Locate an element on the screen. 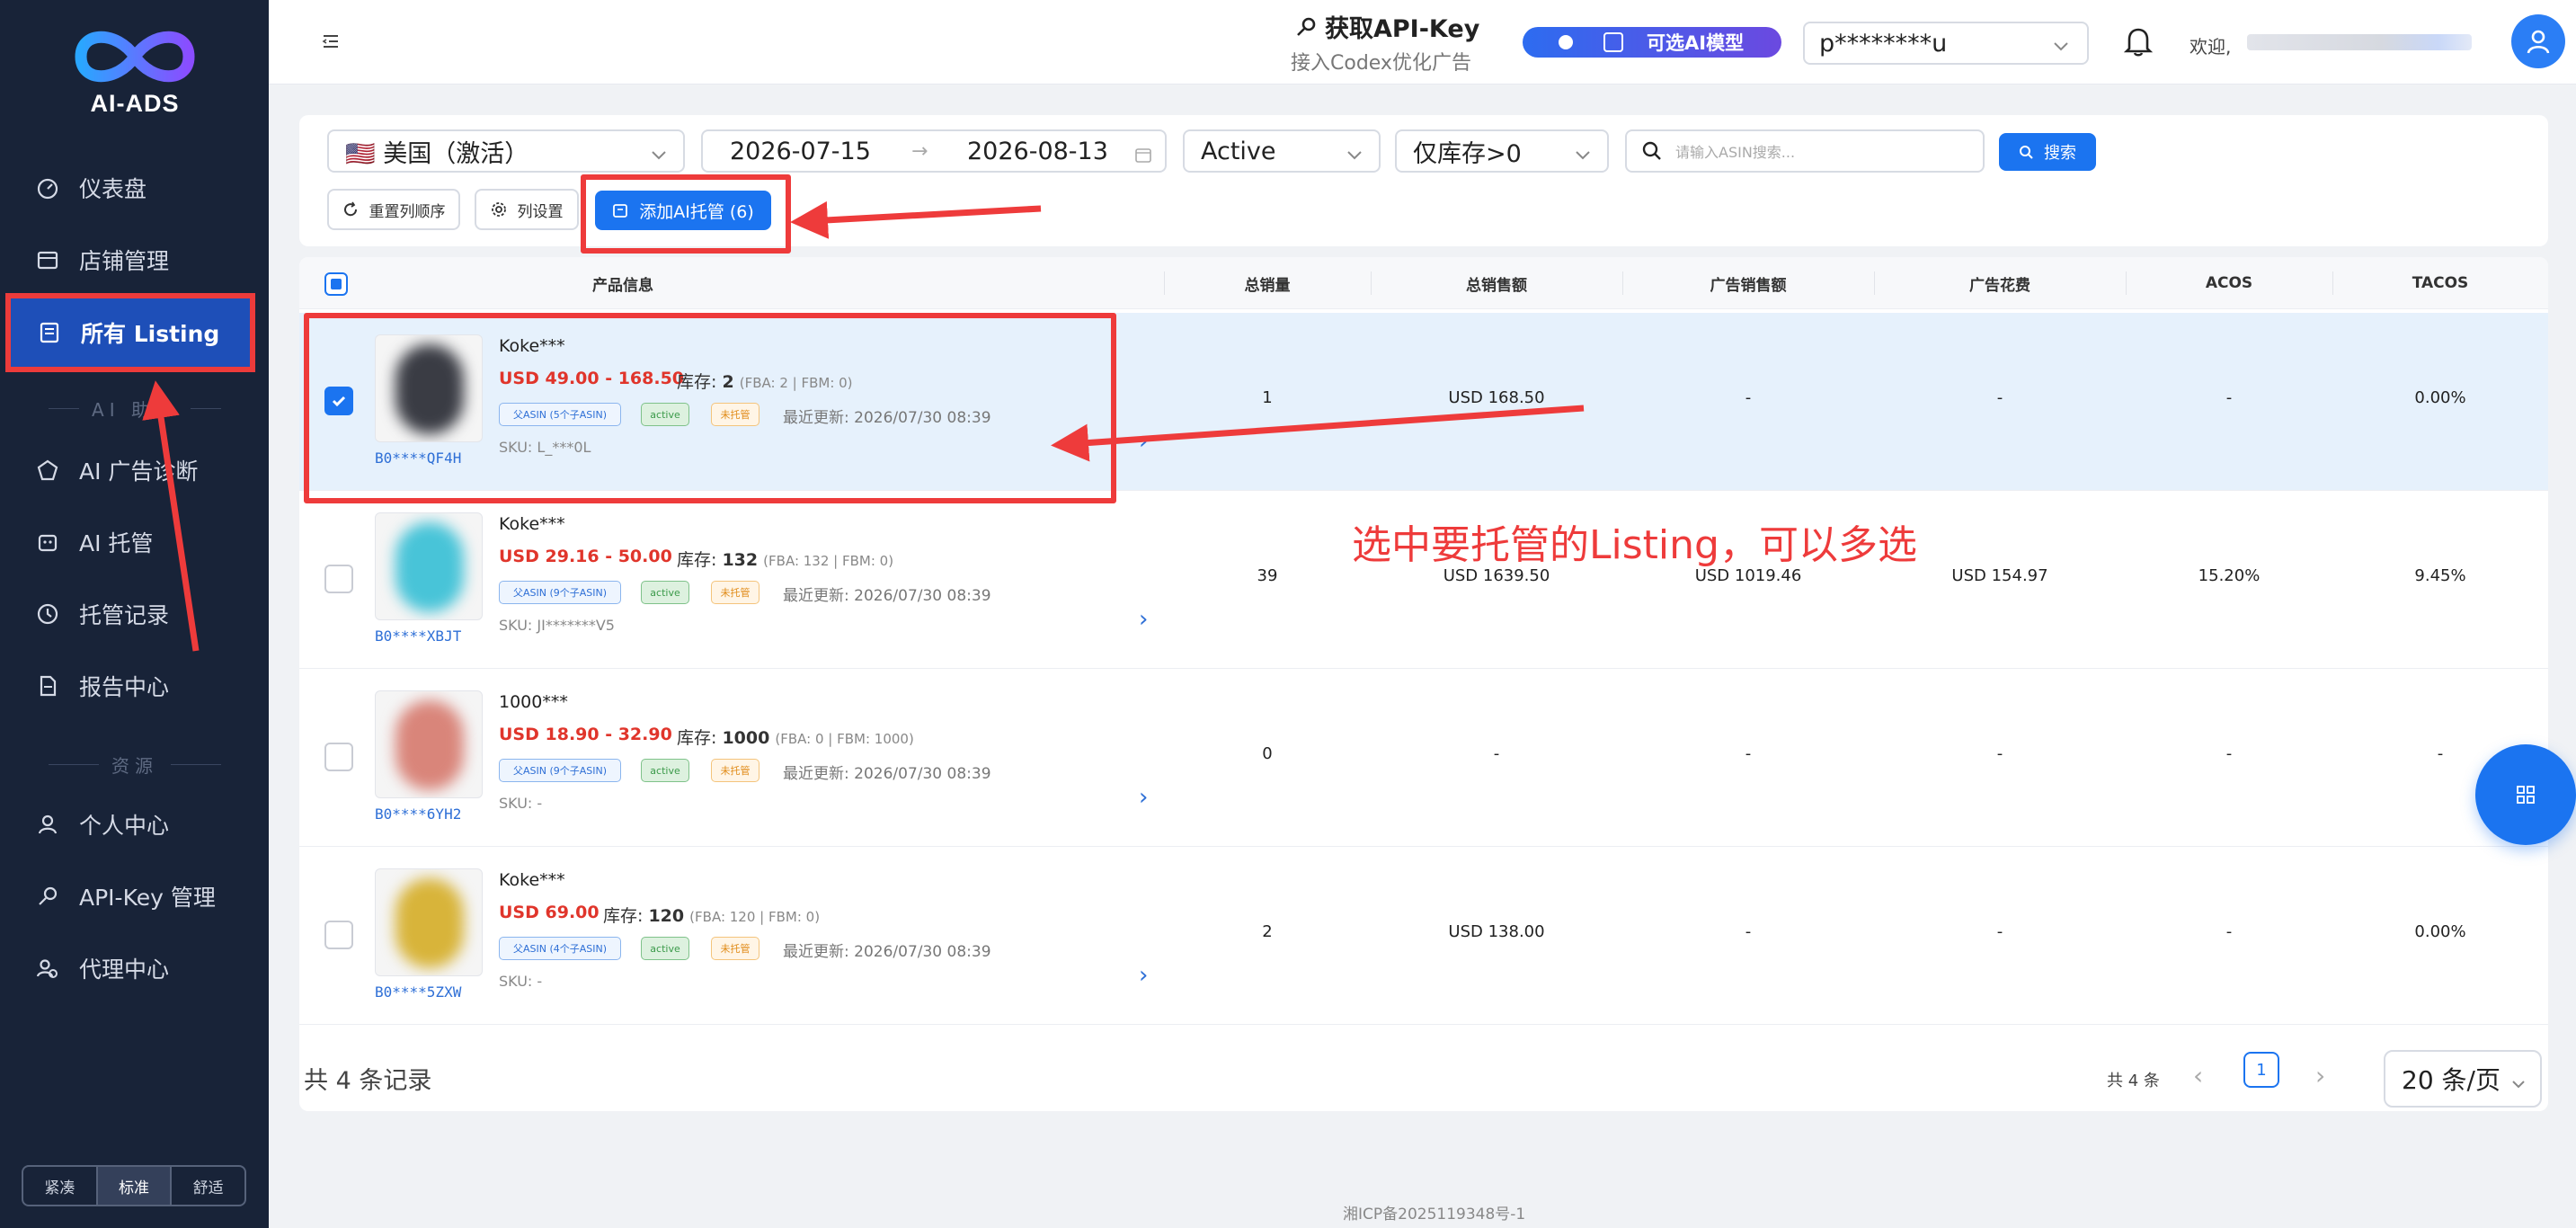  column-header-acos: ACOS is located at coordinates (2229, 283).